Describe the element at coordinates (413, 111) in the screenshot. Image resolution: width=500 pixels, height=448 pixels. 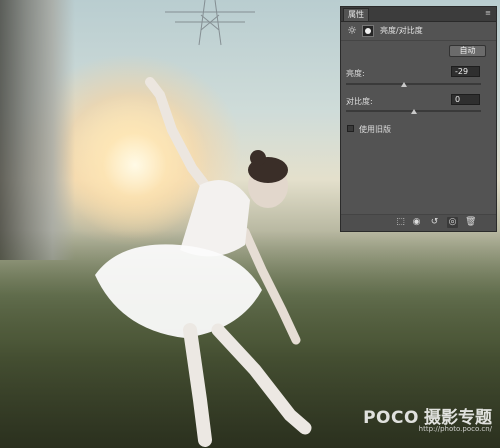
I see `contrast-slider-thumb` at that location.